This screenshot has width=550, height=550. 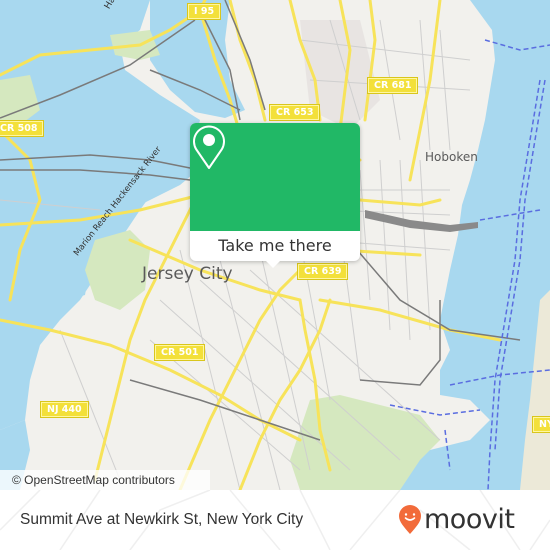 What do you see at coordinates (180, 352) in the screenshot?
I see `route-shield-cr501: CR 501` at bounding box center [180, 352].